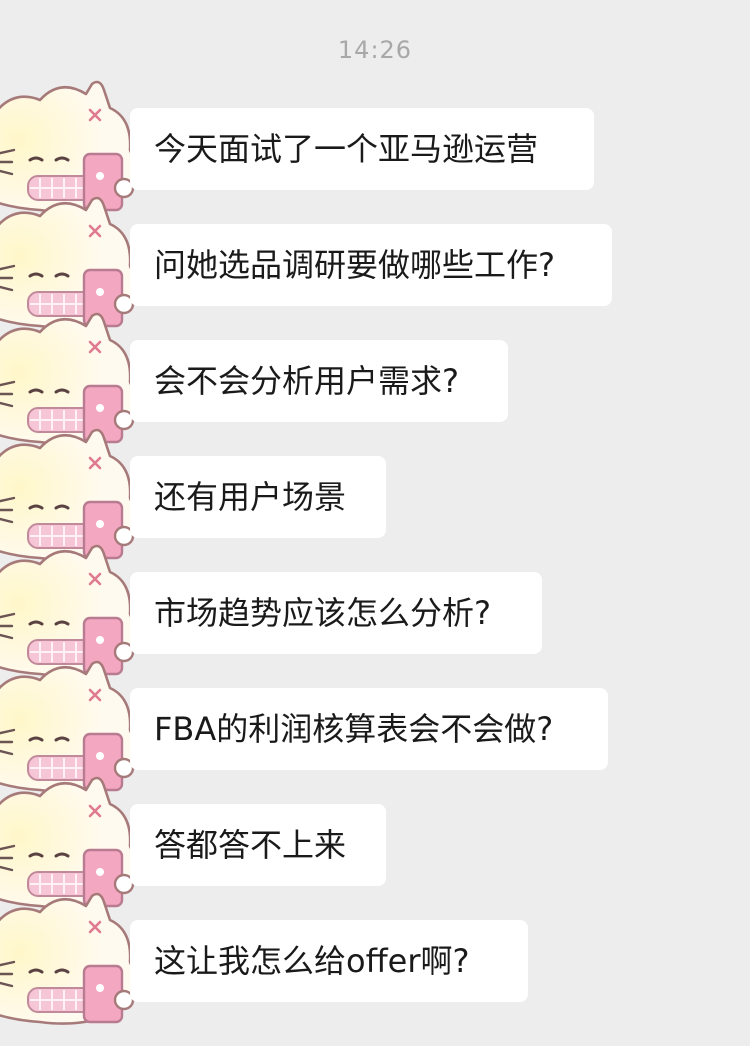 The image size is (750, 1046). I want to click on message-bubble: 今天面试了一个亚马逊运营, so click(362, 149).